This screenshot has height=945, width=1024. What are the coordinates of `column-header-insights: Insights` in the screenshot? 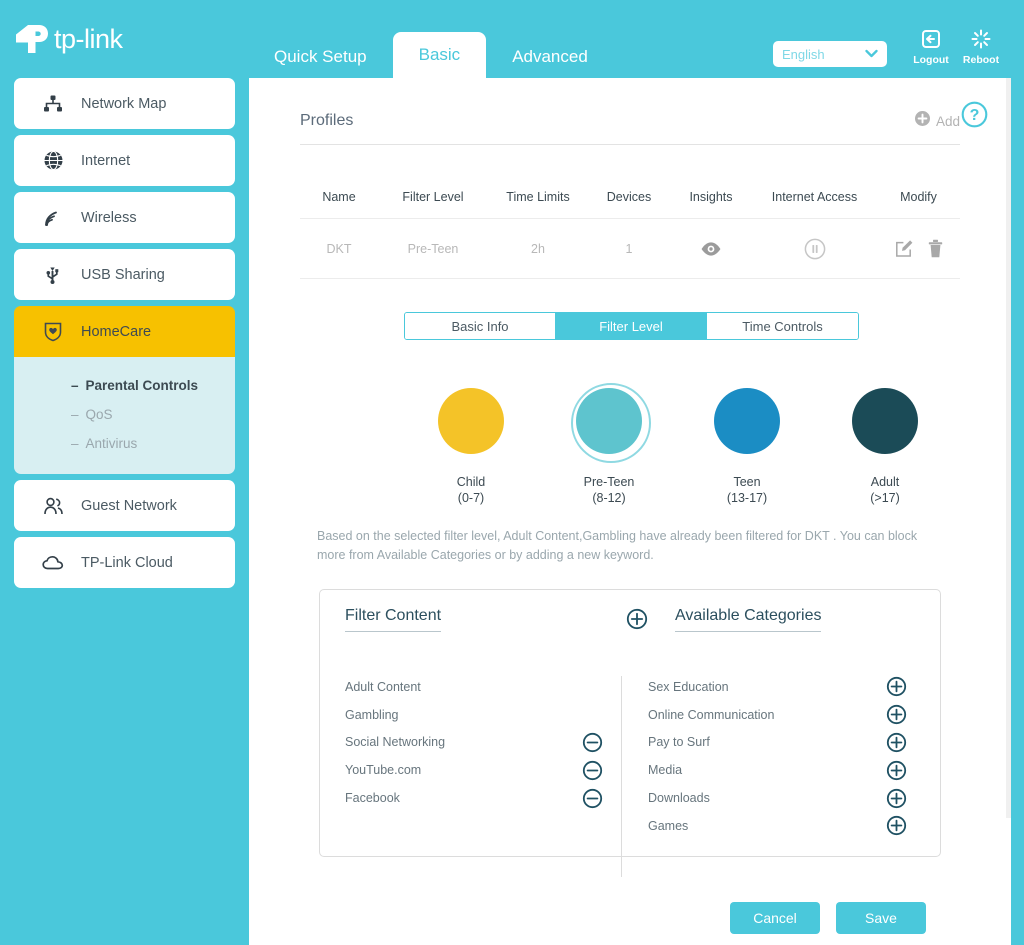 It's located at (711, 197).